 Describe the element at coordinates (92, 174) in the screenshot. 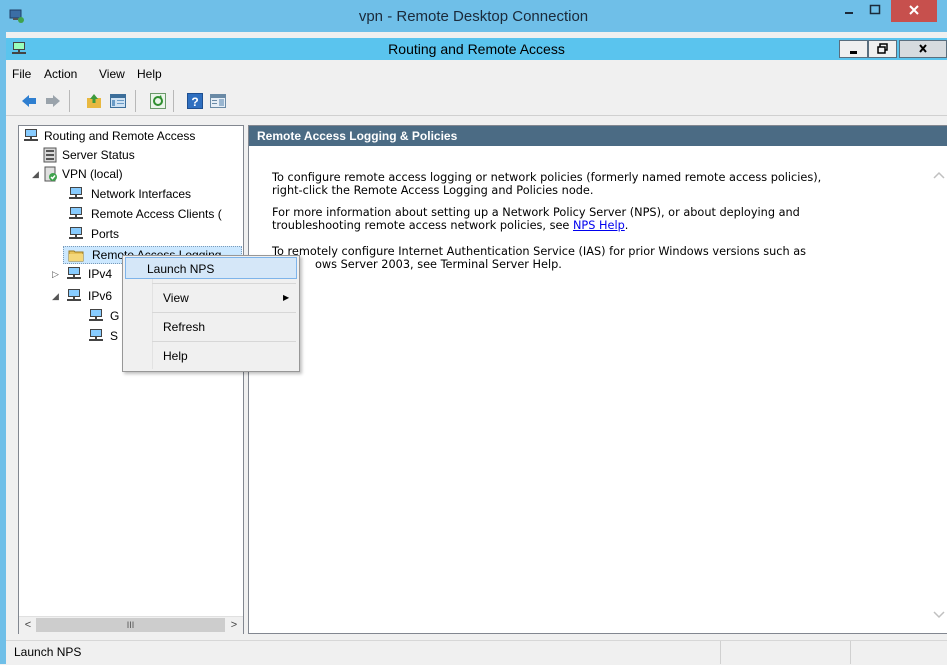

I see `tree-label: VPN (local)` at that location.